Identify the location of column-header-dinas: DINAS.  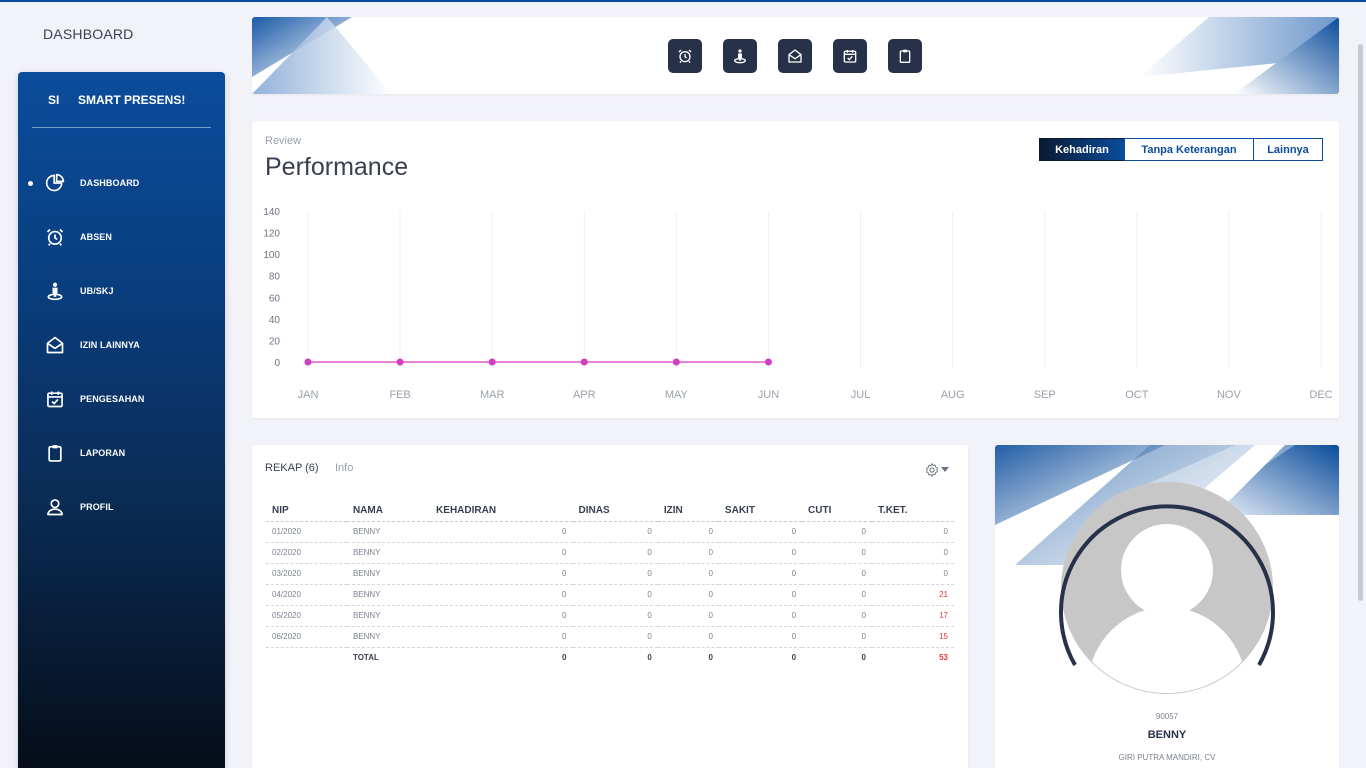
(615, 511).